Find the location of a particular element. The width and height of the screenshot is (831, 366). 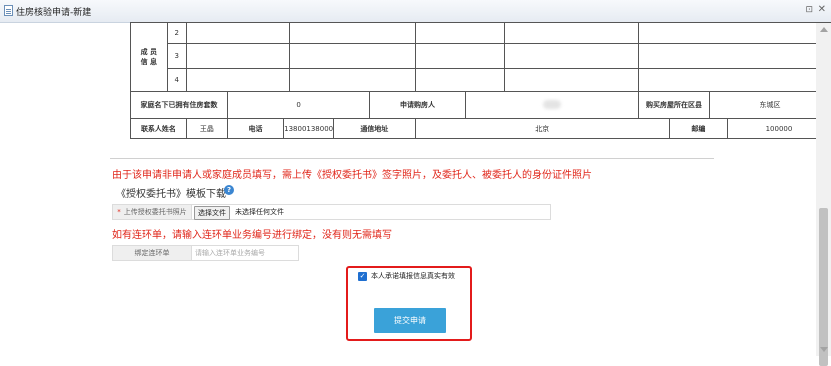

district-label: 购买房屋所在区县 is located at coordinates (674, 105).